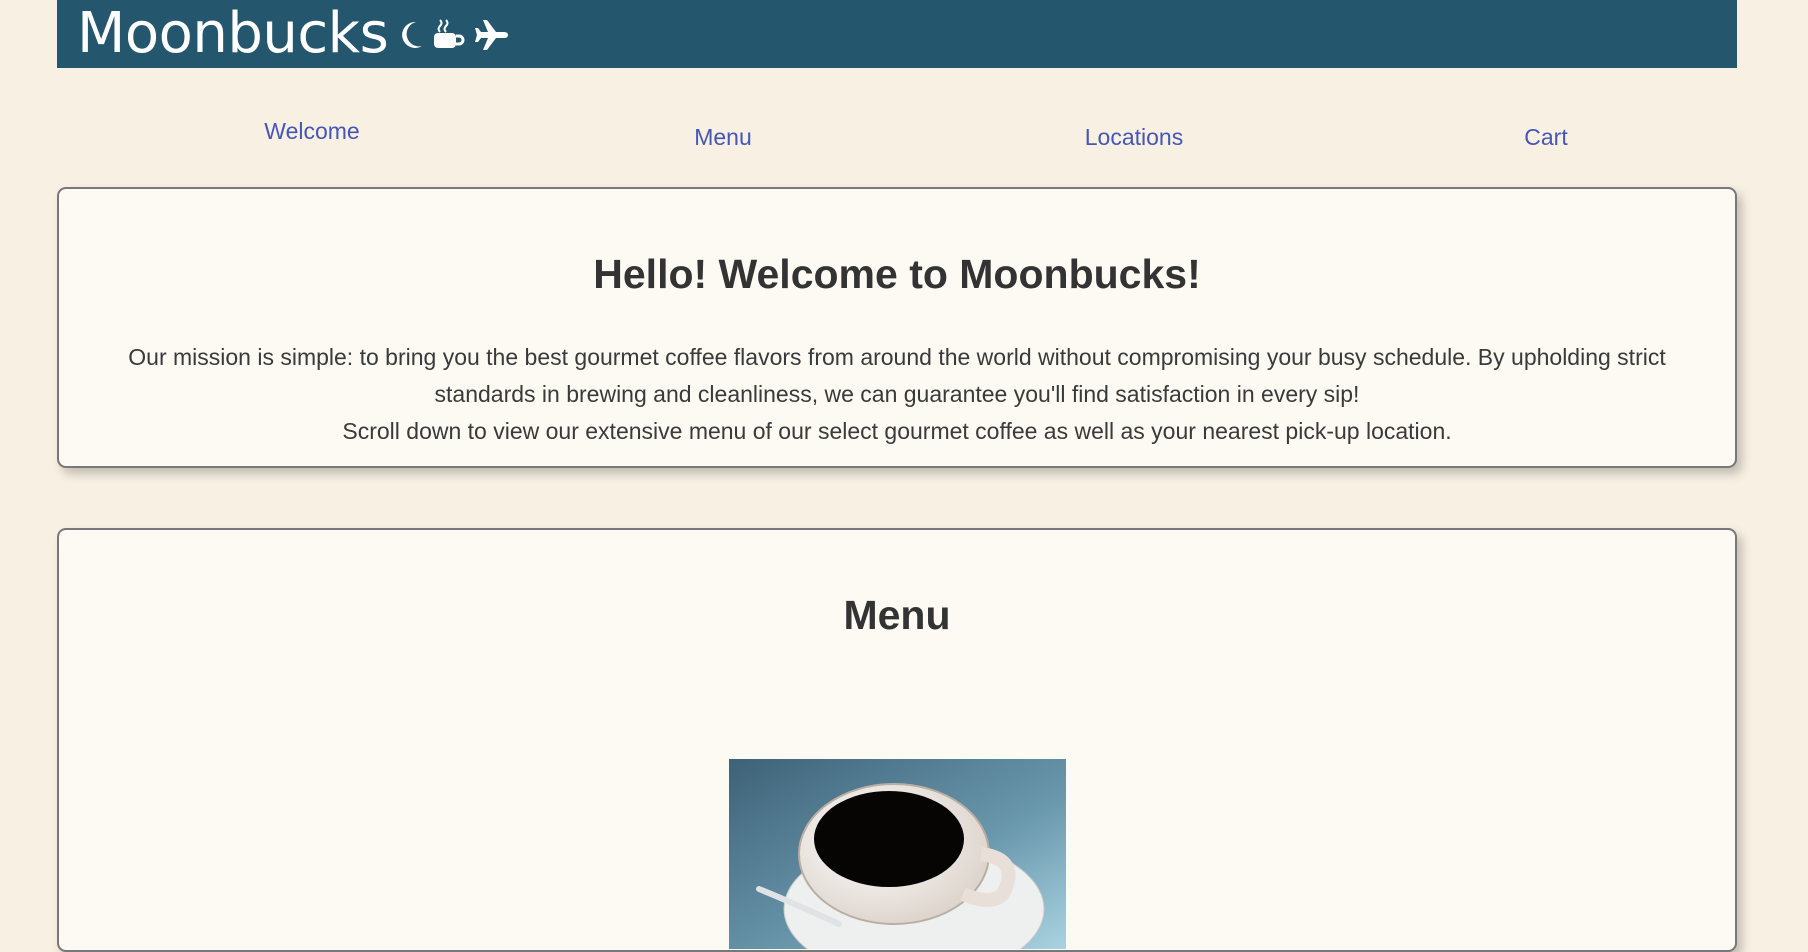 This screenshot has height=952, width=1808. I want to click on menu-title: Menu, so click(897, 615).